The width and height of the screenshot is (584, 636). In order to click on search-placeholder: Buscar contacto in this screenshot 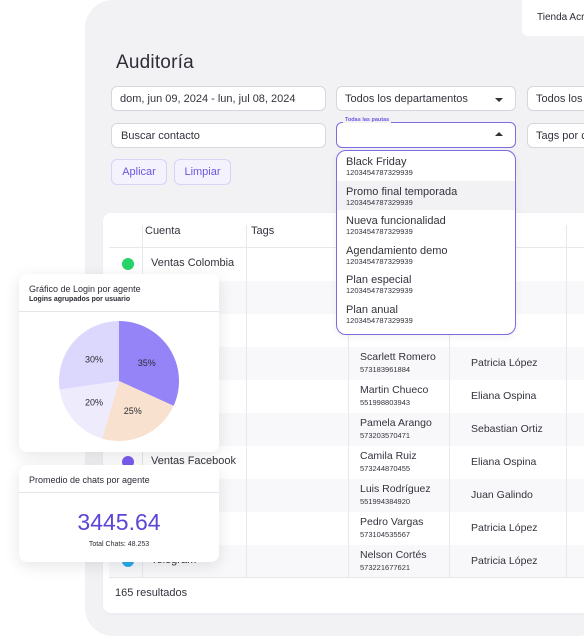, I will do `click(160, 135)`.